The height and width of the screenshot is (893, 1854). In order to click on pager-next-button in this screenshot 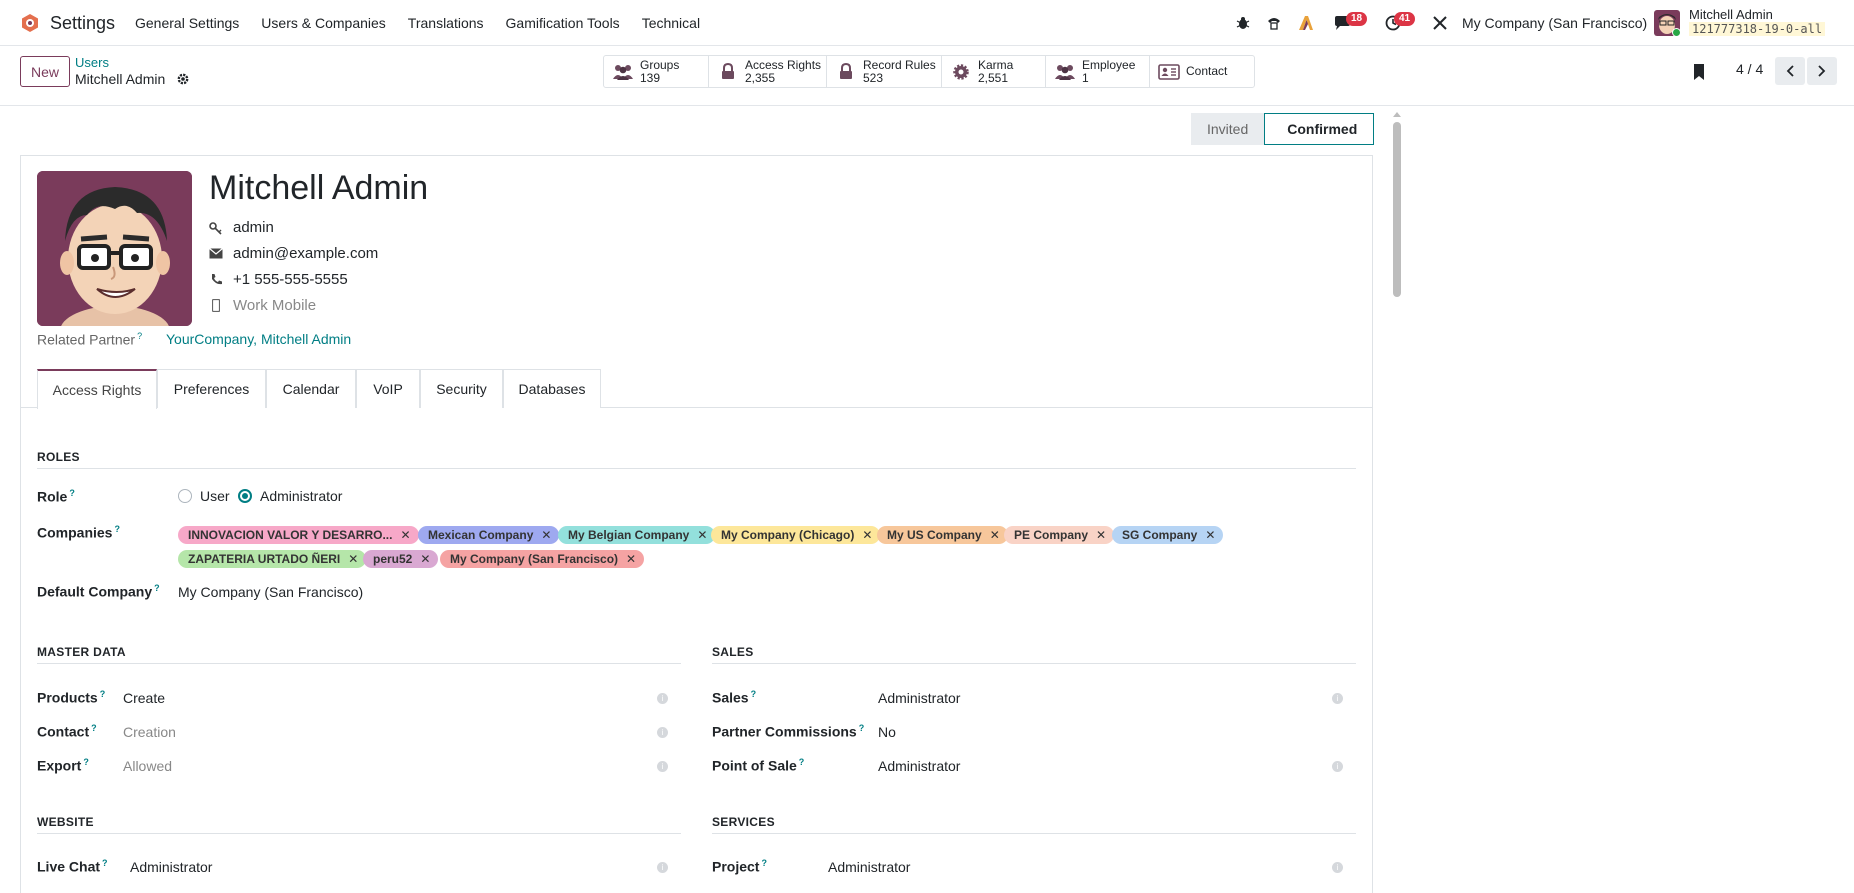, I will do `click(1822, 71)`.